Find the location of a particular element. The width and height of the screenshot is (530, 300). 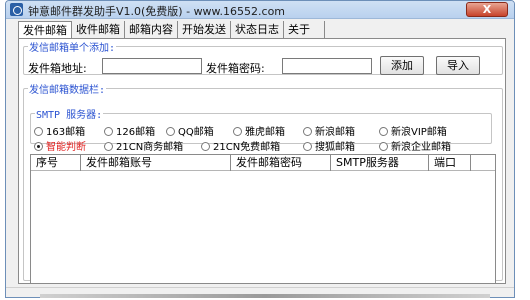

tab-status-log: 状态日志 is located at coordinates (257, 30).